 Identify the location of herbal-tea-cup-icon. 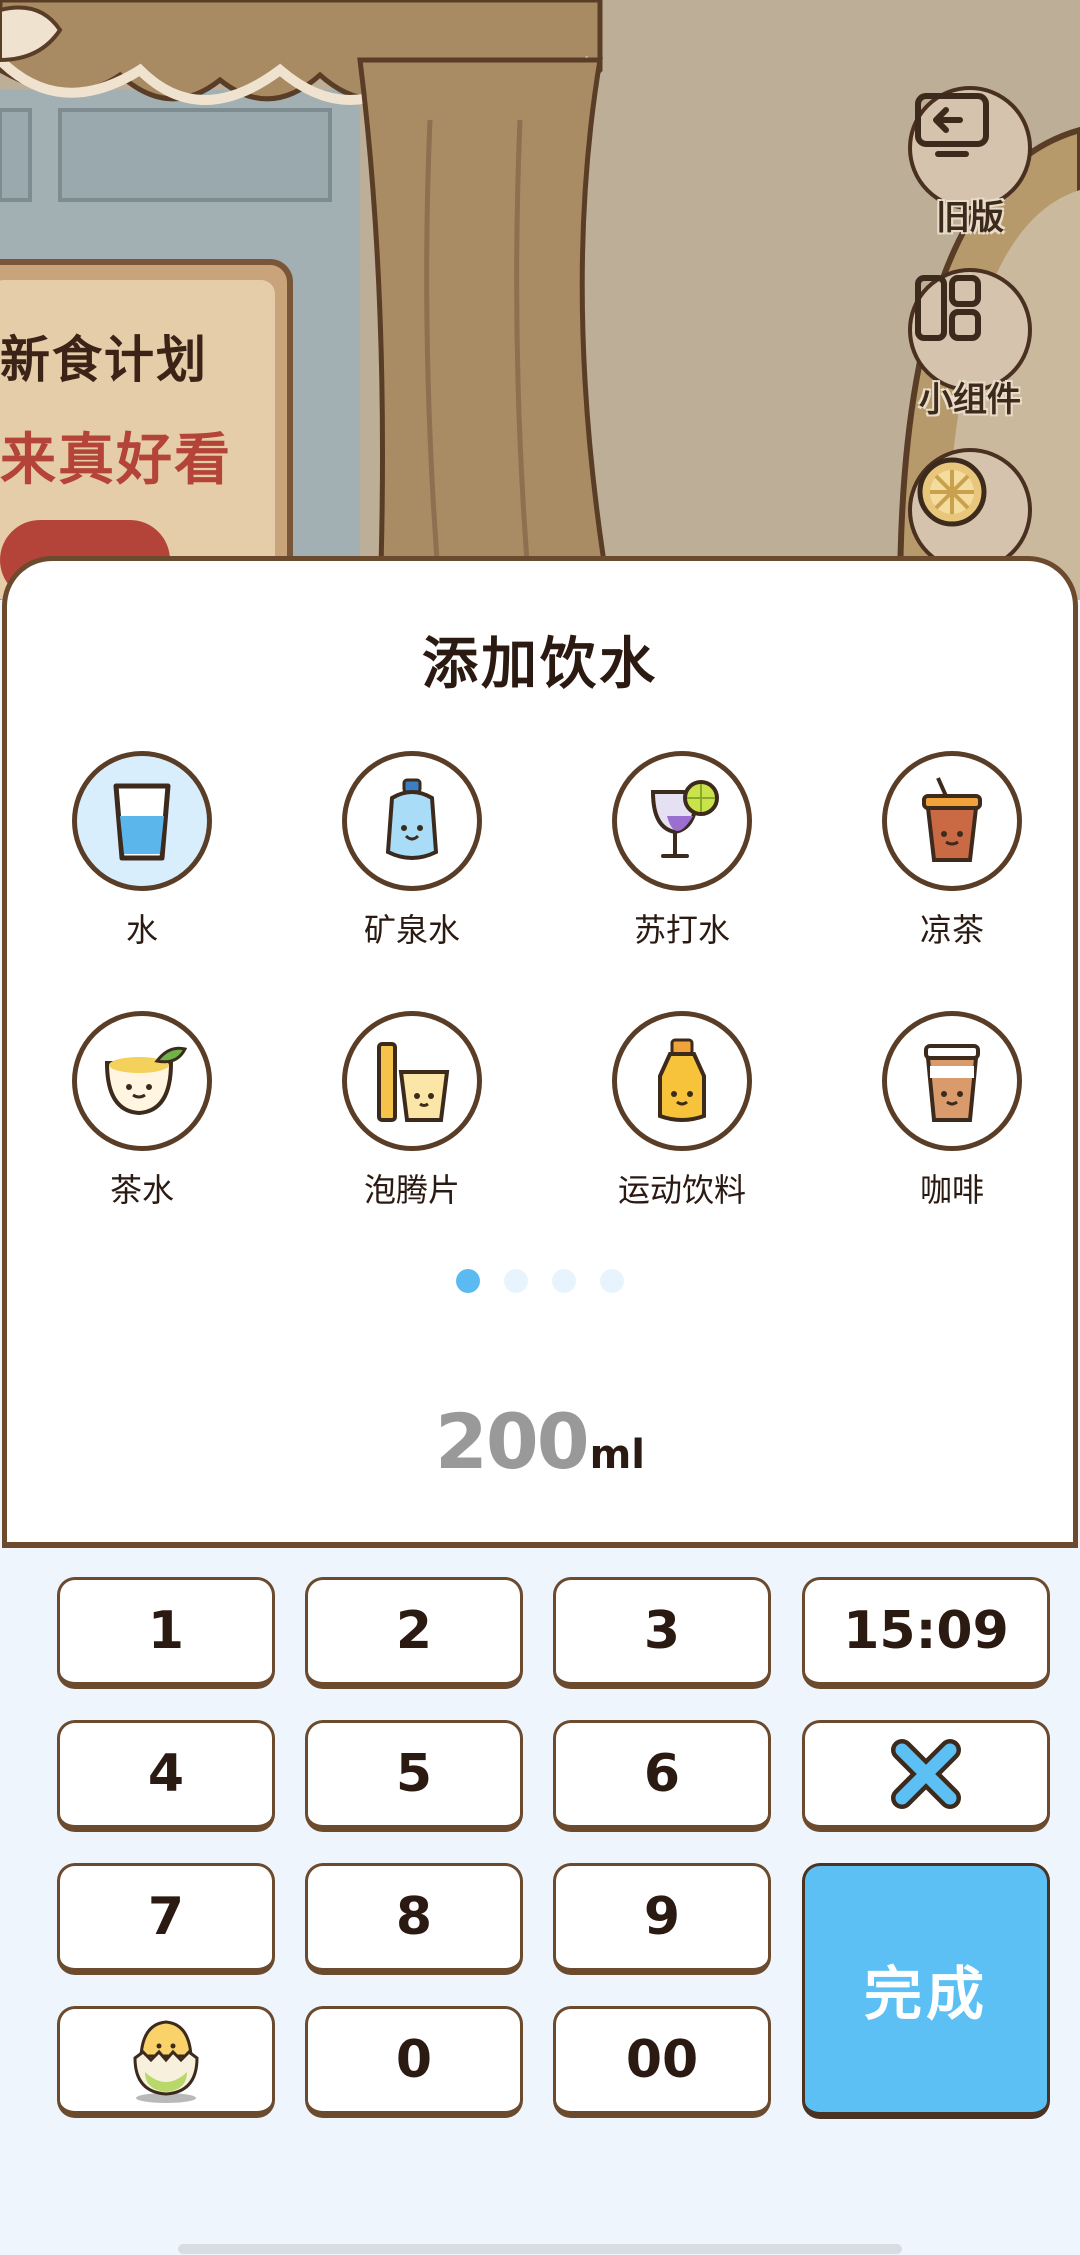
(952, 819).